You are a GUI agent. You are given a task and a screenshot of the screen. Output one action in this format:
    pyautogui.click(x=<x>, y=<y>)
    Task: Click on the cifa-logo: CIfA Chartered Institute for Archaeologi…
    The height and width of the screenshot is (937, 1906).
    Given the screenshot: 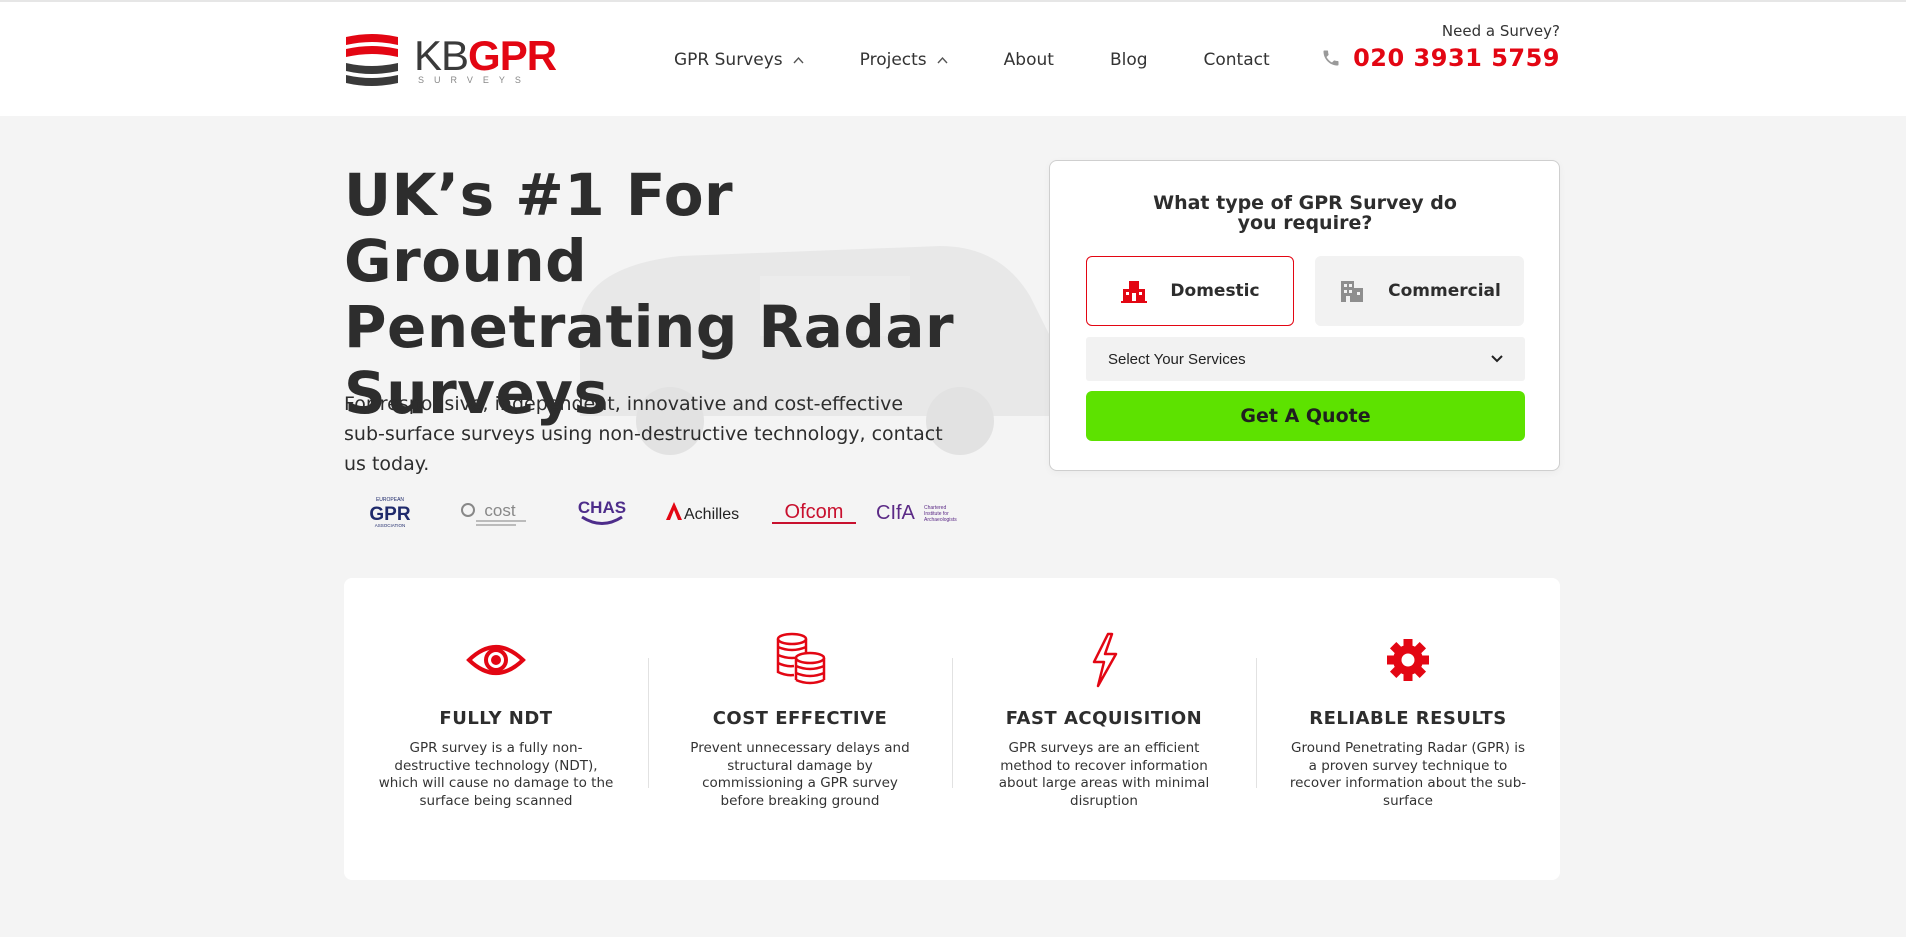 What is the action you would take?
    pyautogui.click(x=920, y=512)
    